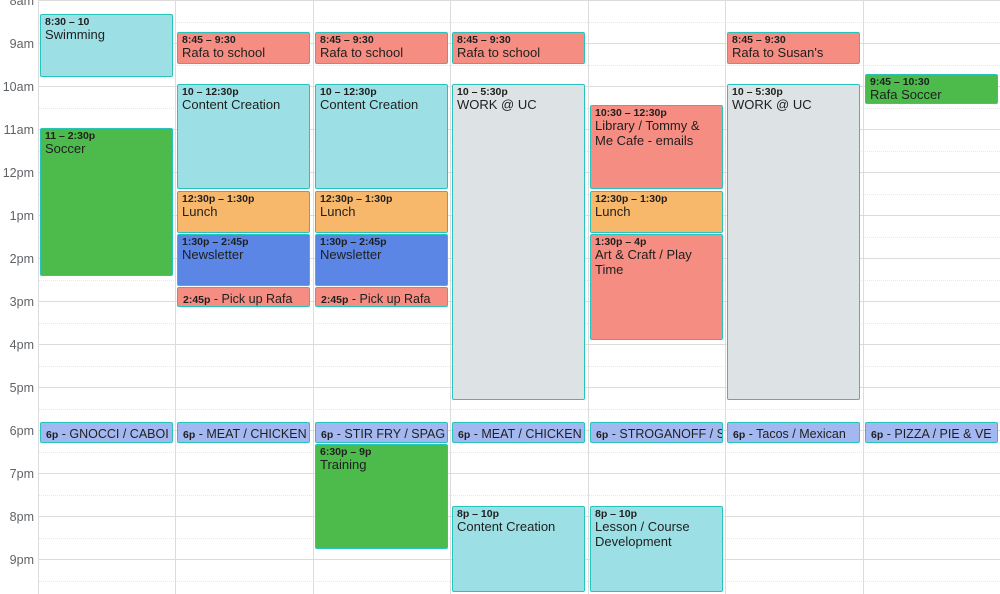 Image resolution: width=1000 pixels, height=594 pixels. I want to click on time-label: 11am, so click(18, 130).